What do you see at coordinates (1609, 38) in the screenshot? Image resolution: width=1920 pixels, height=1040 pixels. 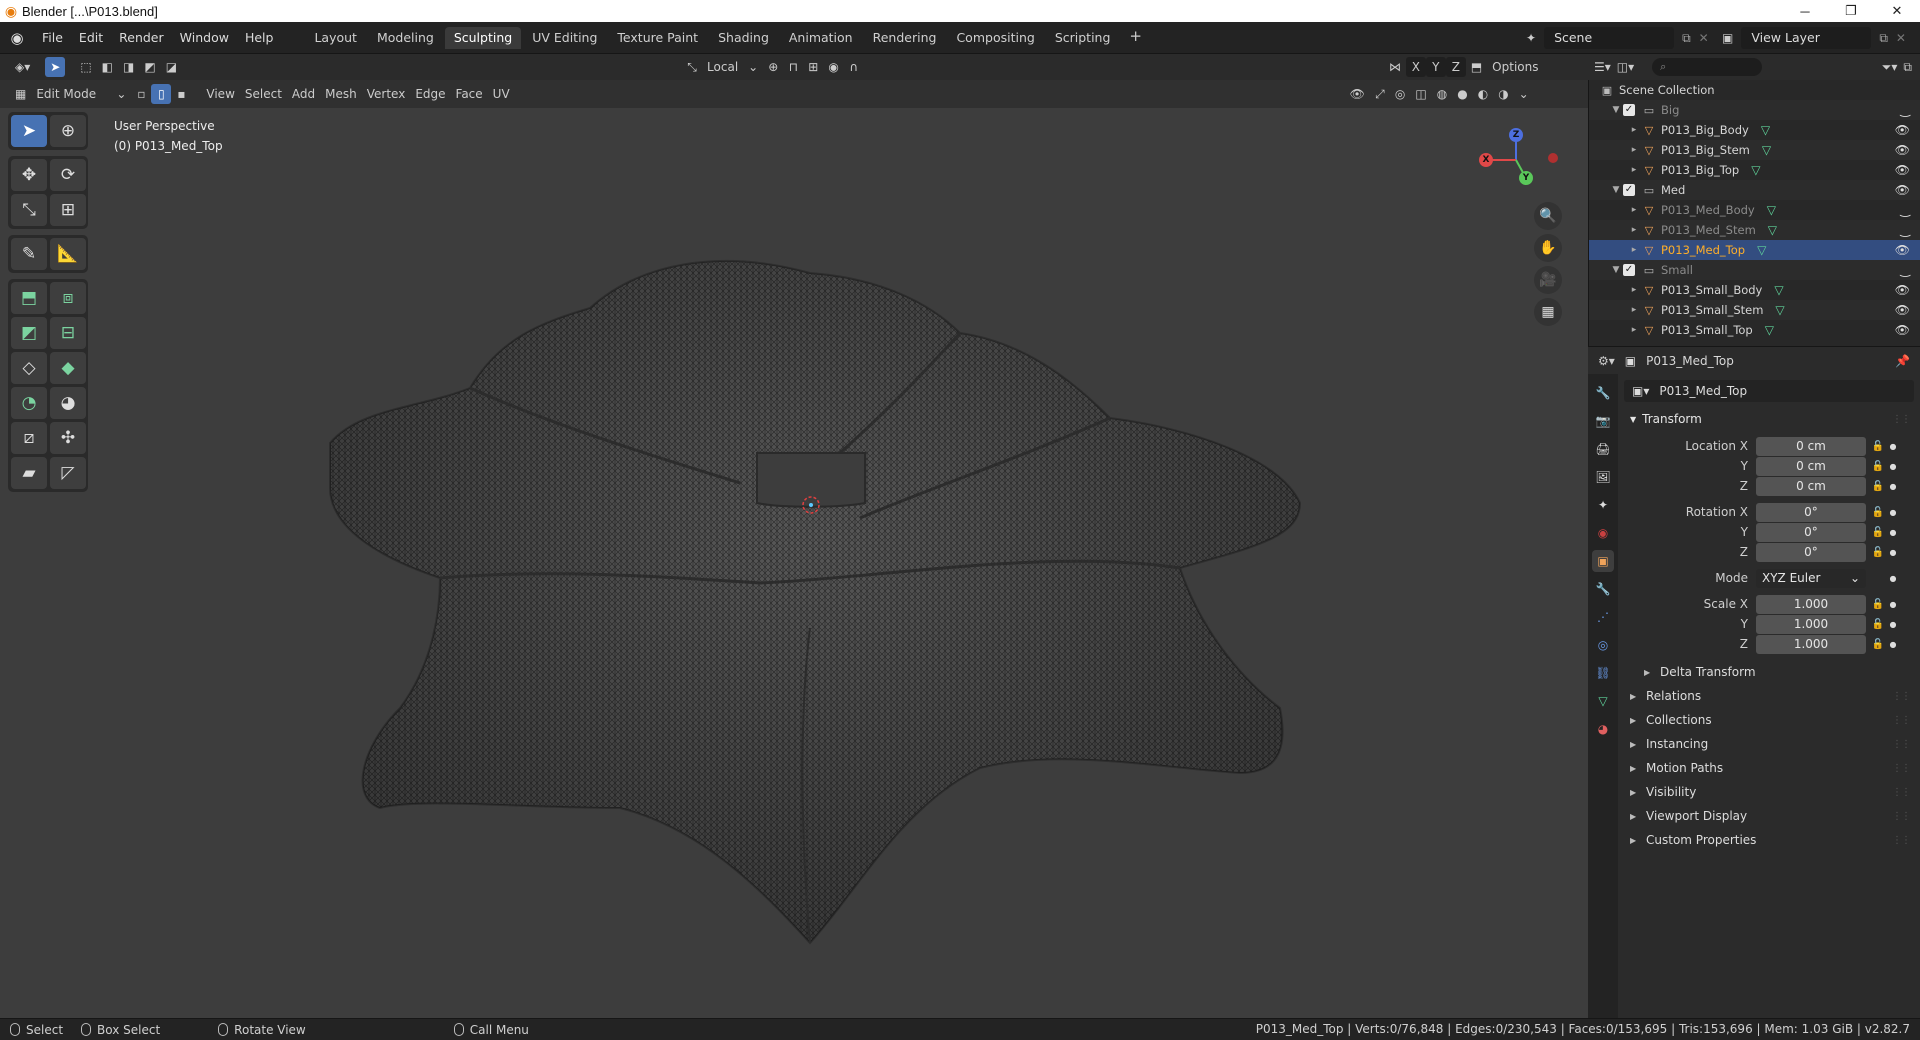 I see `scene-field: Scene` at bounding box center [1609, 38].